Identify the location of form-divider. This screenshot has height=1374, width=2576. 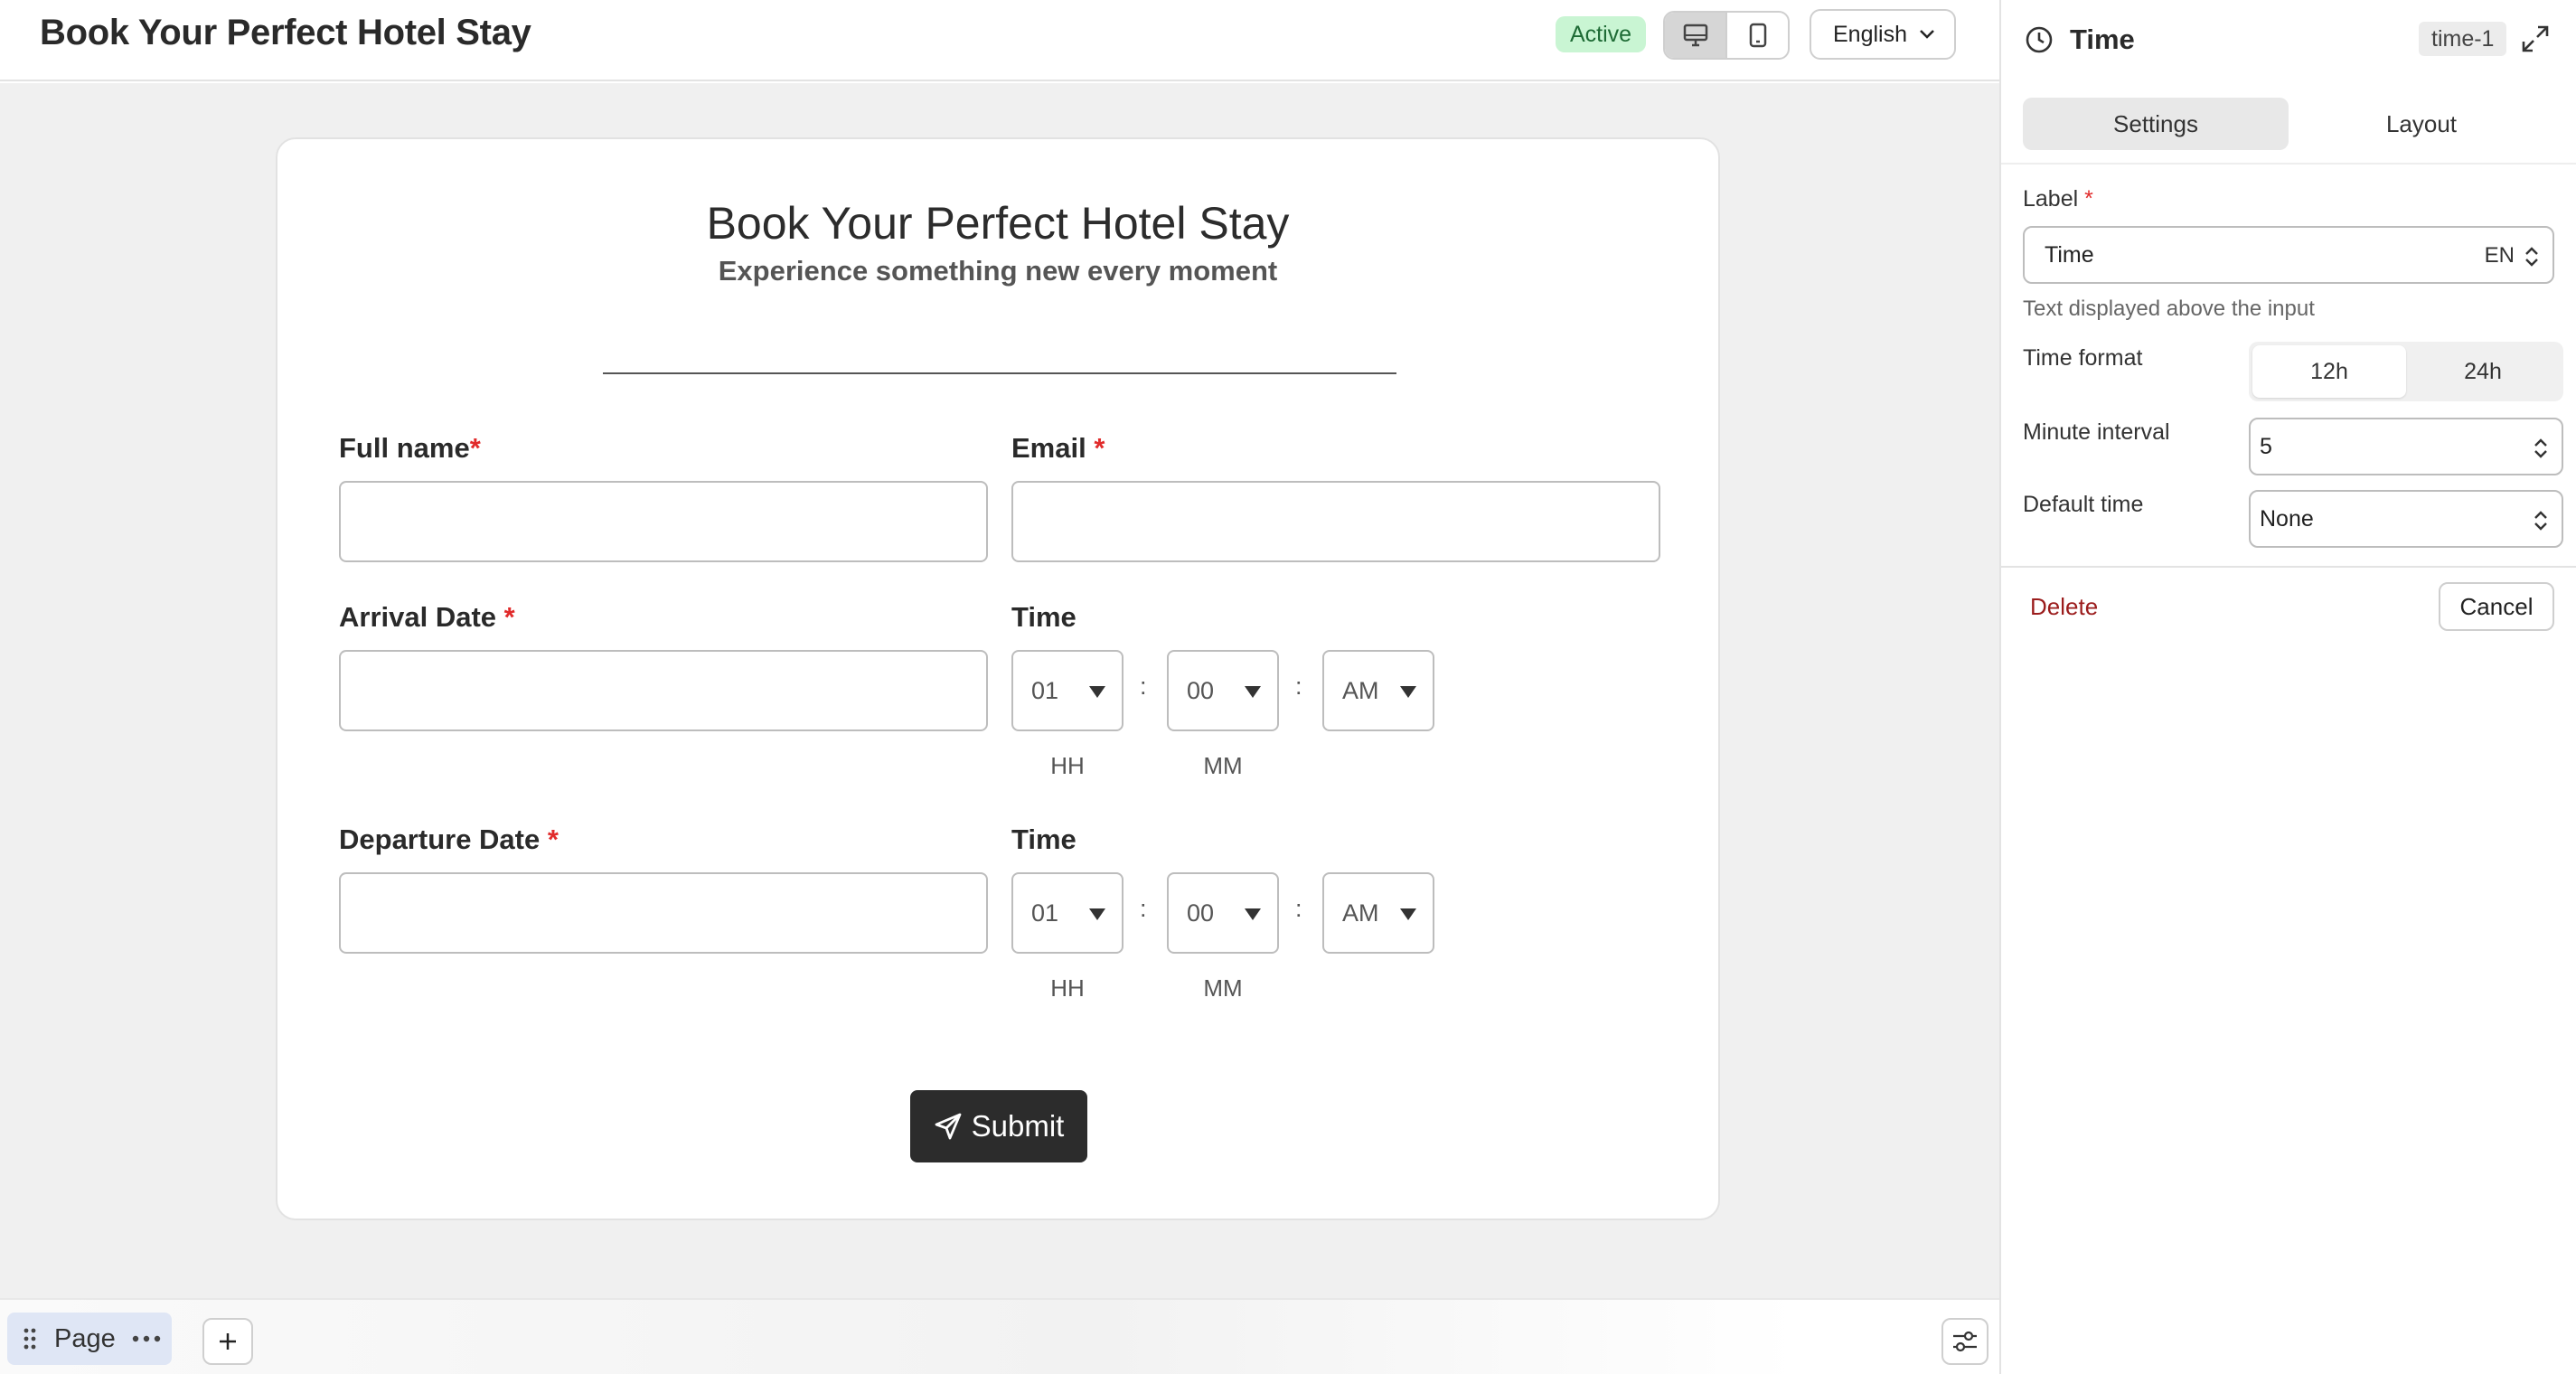
(1000, 373).